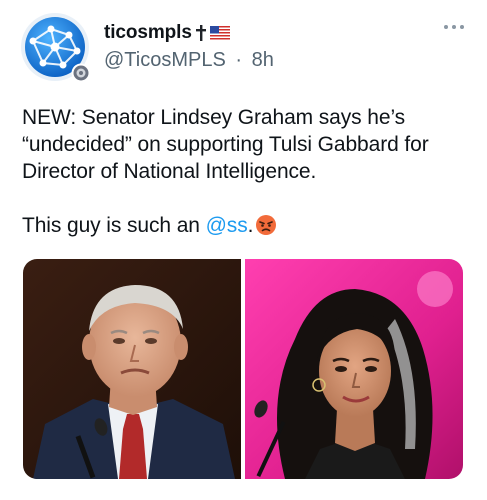 The height and width of the screenshot is (500, 487). I want to click on tweet-line-2: This guy is such an @ss., so click(247, 227).